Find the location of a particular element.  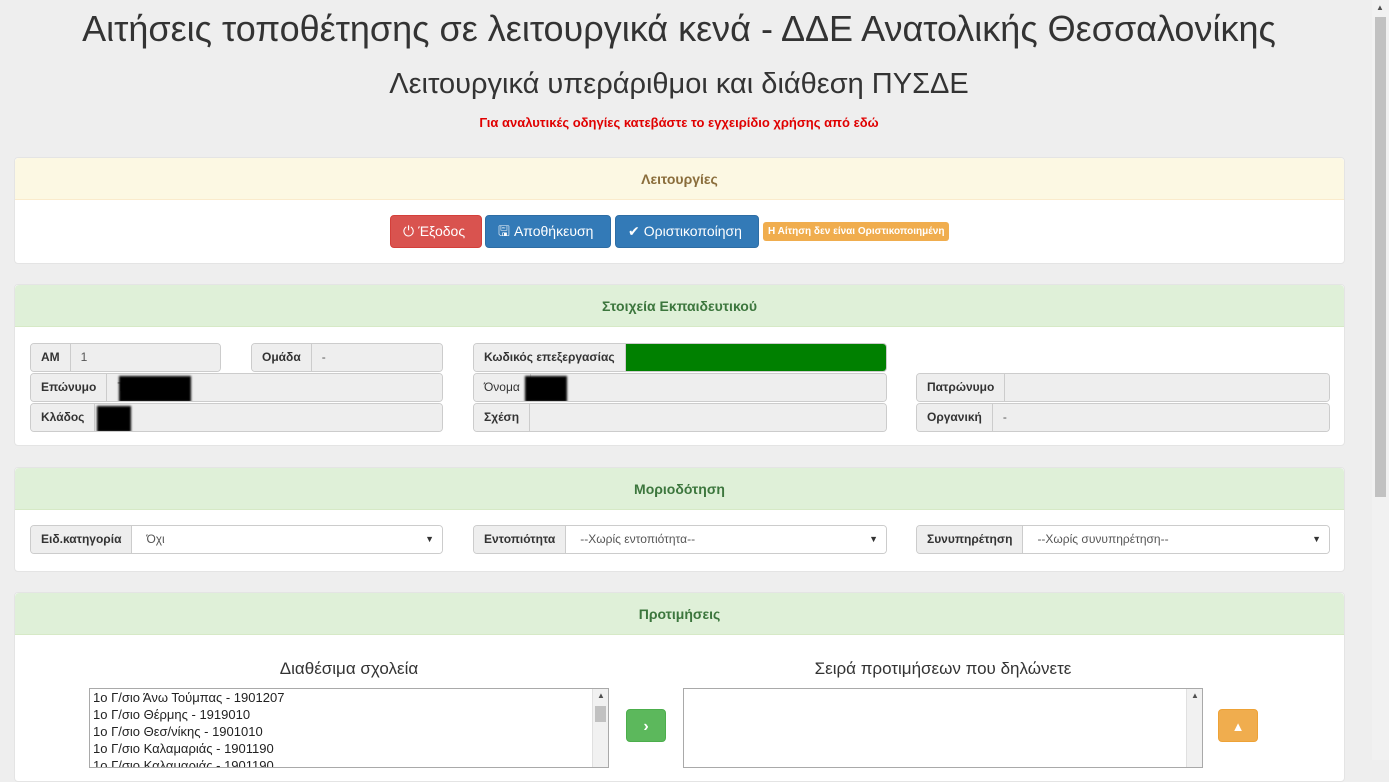

scoring-heading: Μοριοδότηση is located at coordinates (679, 489).